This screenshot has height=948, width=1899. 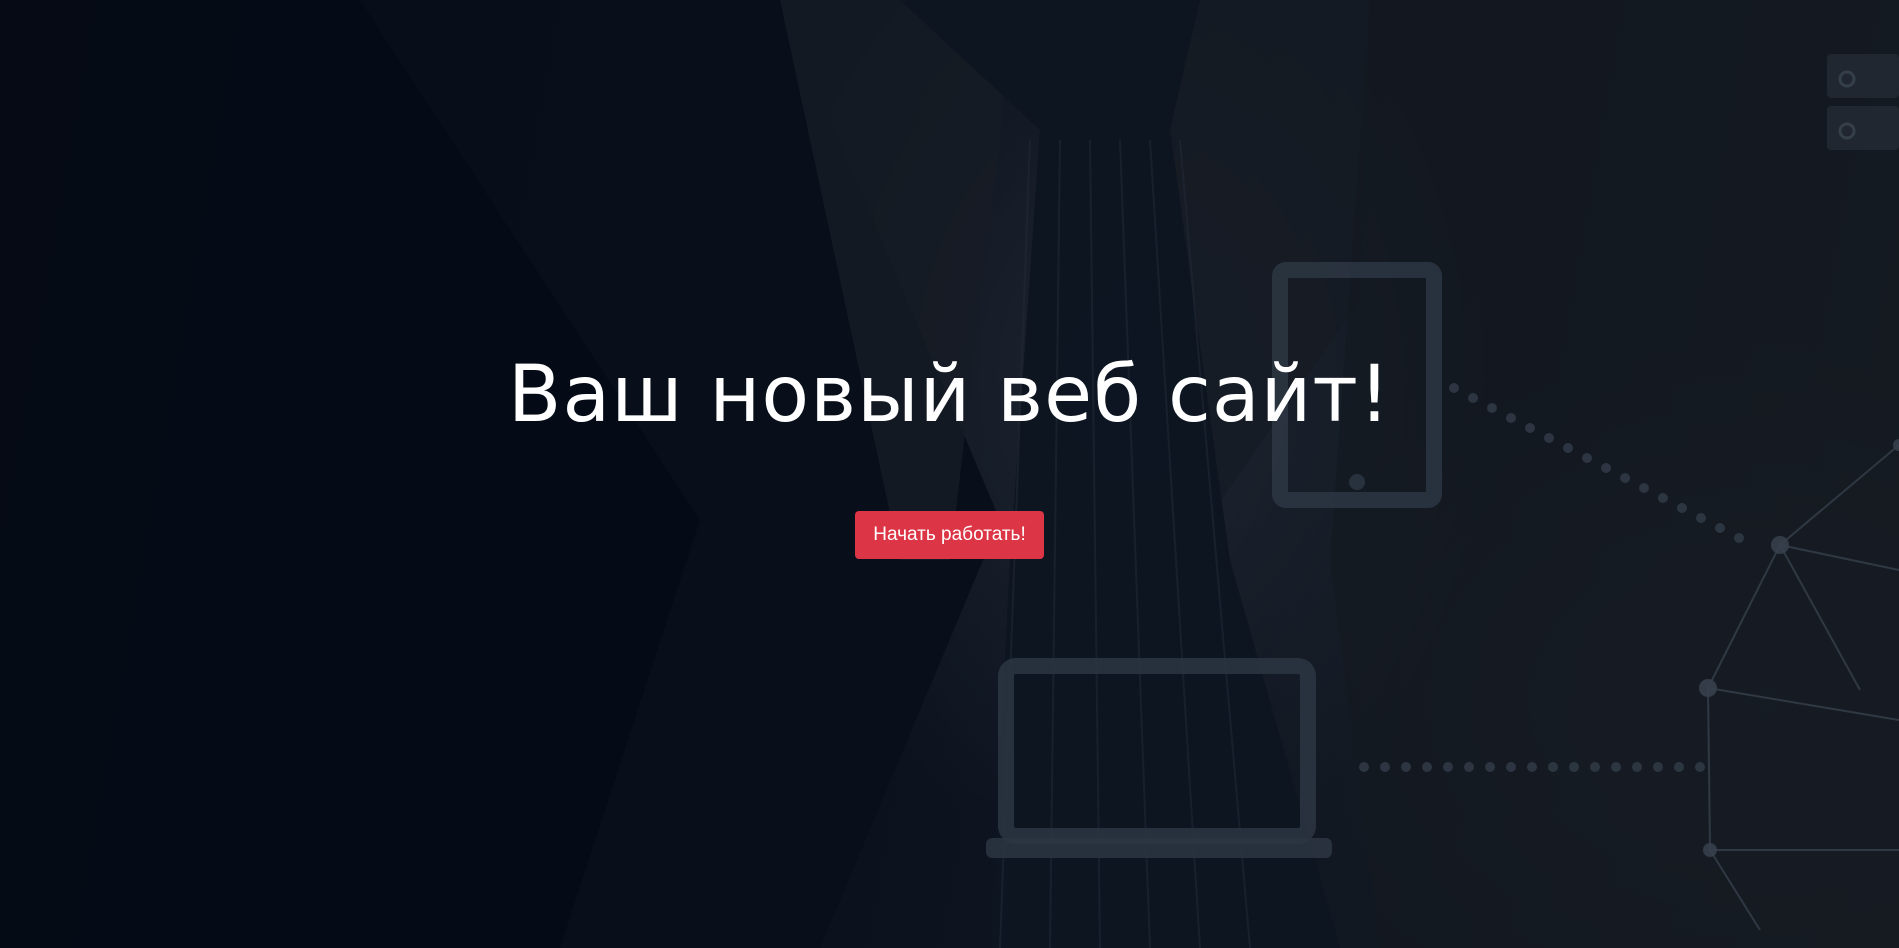 What do you see at coordinates (949, 395) in the screenshot?
I see `hero-title: Ваш новый веб сайт!` at bounding box center [949, 395].